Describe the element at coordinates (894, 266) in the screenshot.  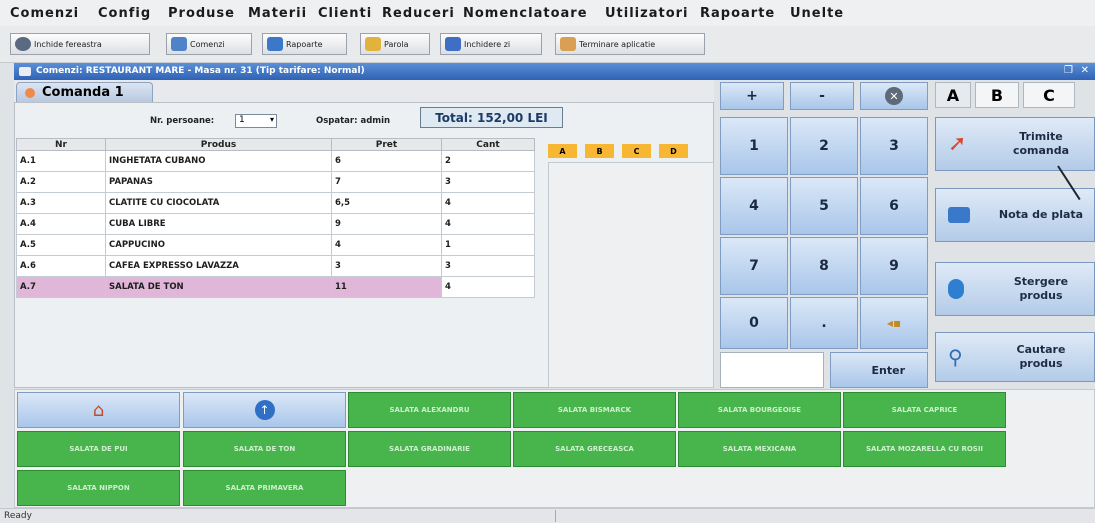
I see `key-9: 9` at that location.